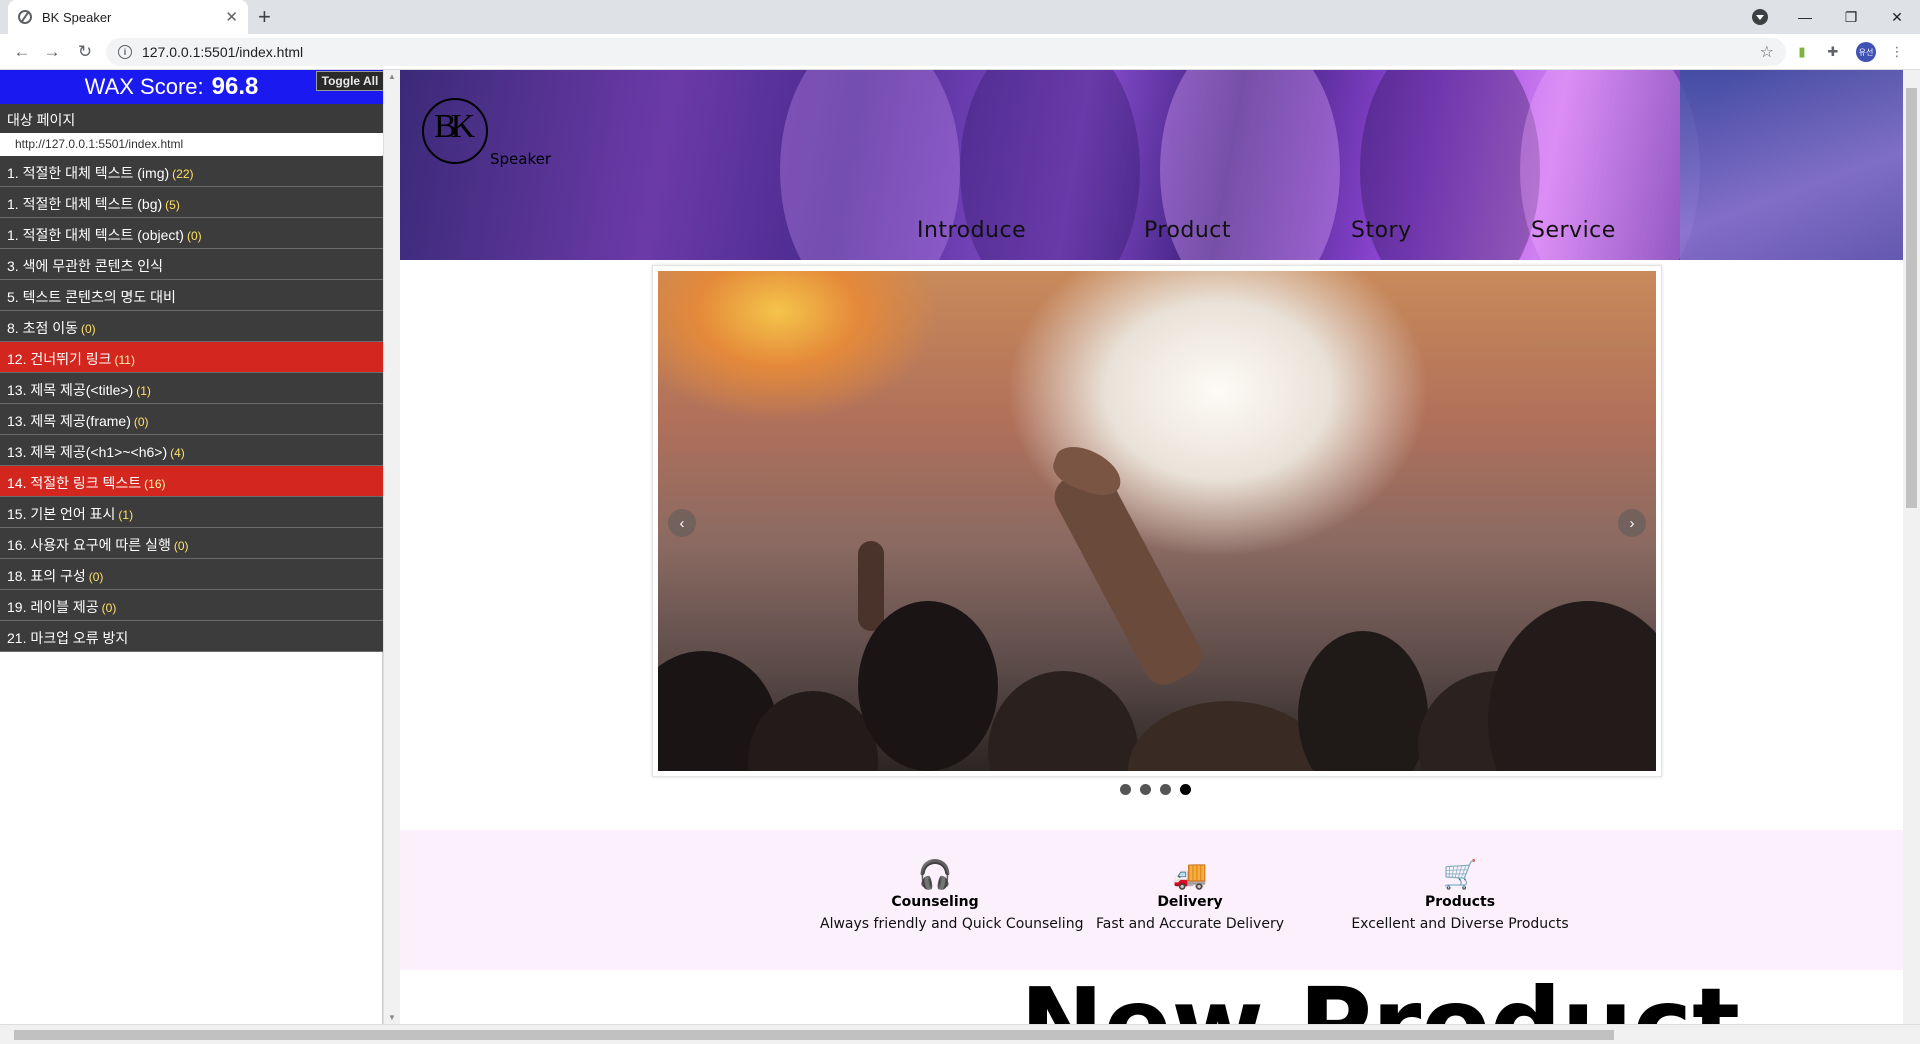 This screenshot has height=1044, width=1920. I want to click on feature-name: Products, so click(1460, 902).